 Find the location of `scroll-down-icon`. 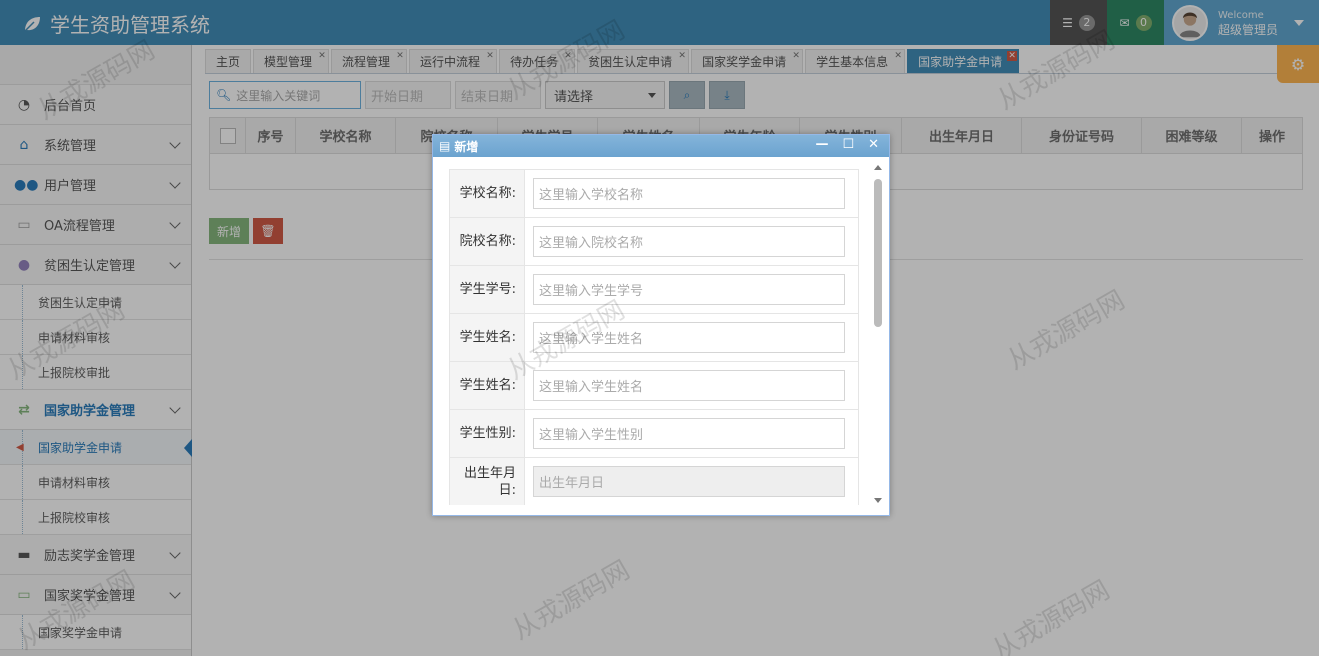

scroll-down-icon is located at coordinates (878, 500).